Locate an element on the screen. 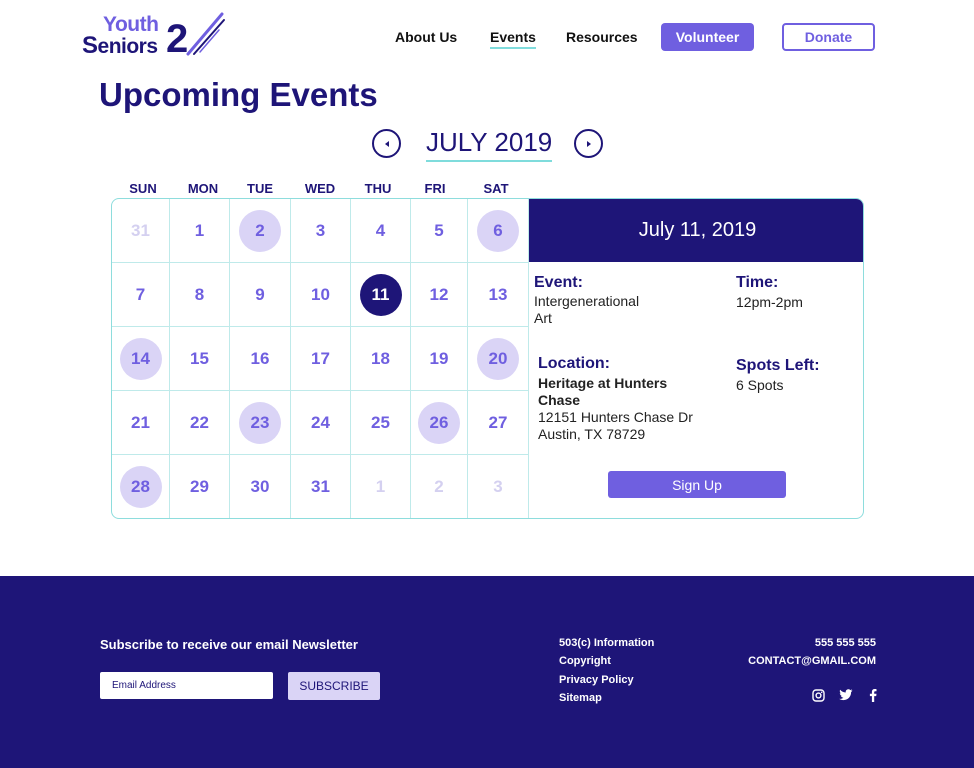 This screenshot has height=768, width=974. sign-up-button: Sign Up is located at coordinates (697, 484).